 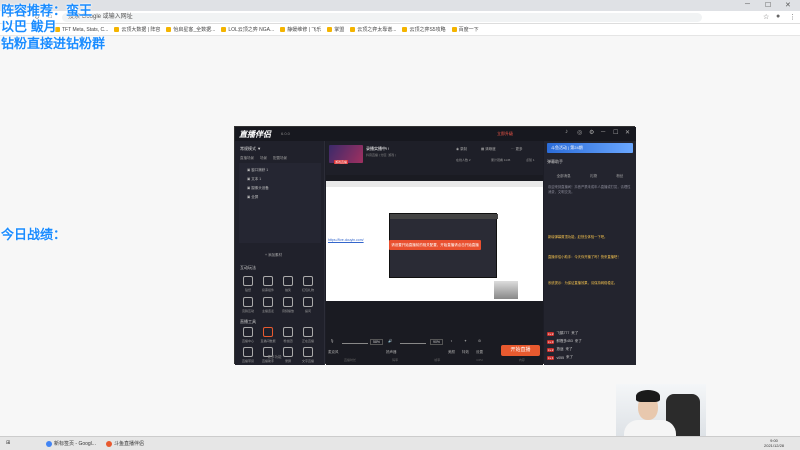 I want to click on tab-config-scene: 配置场景, so click(x=280, y=158).